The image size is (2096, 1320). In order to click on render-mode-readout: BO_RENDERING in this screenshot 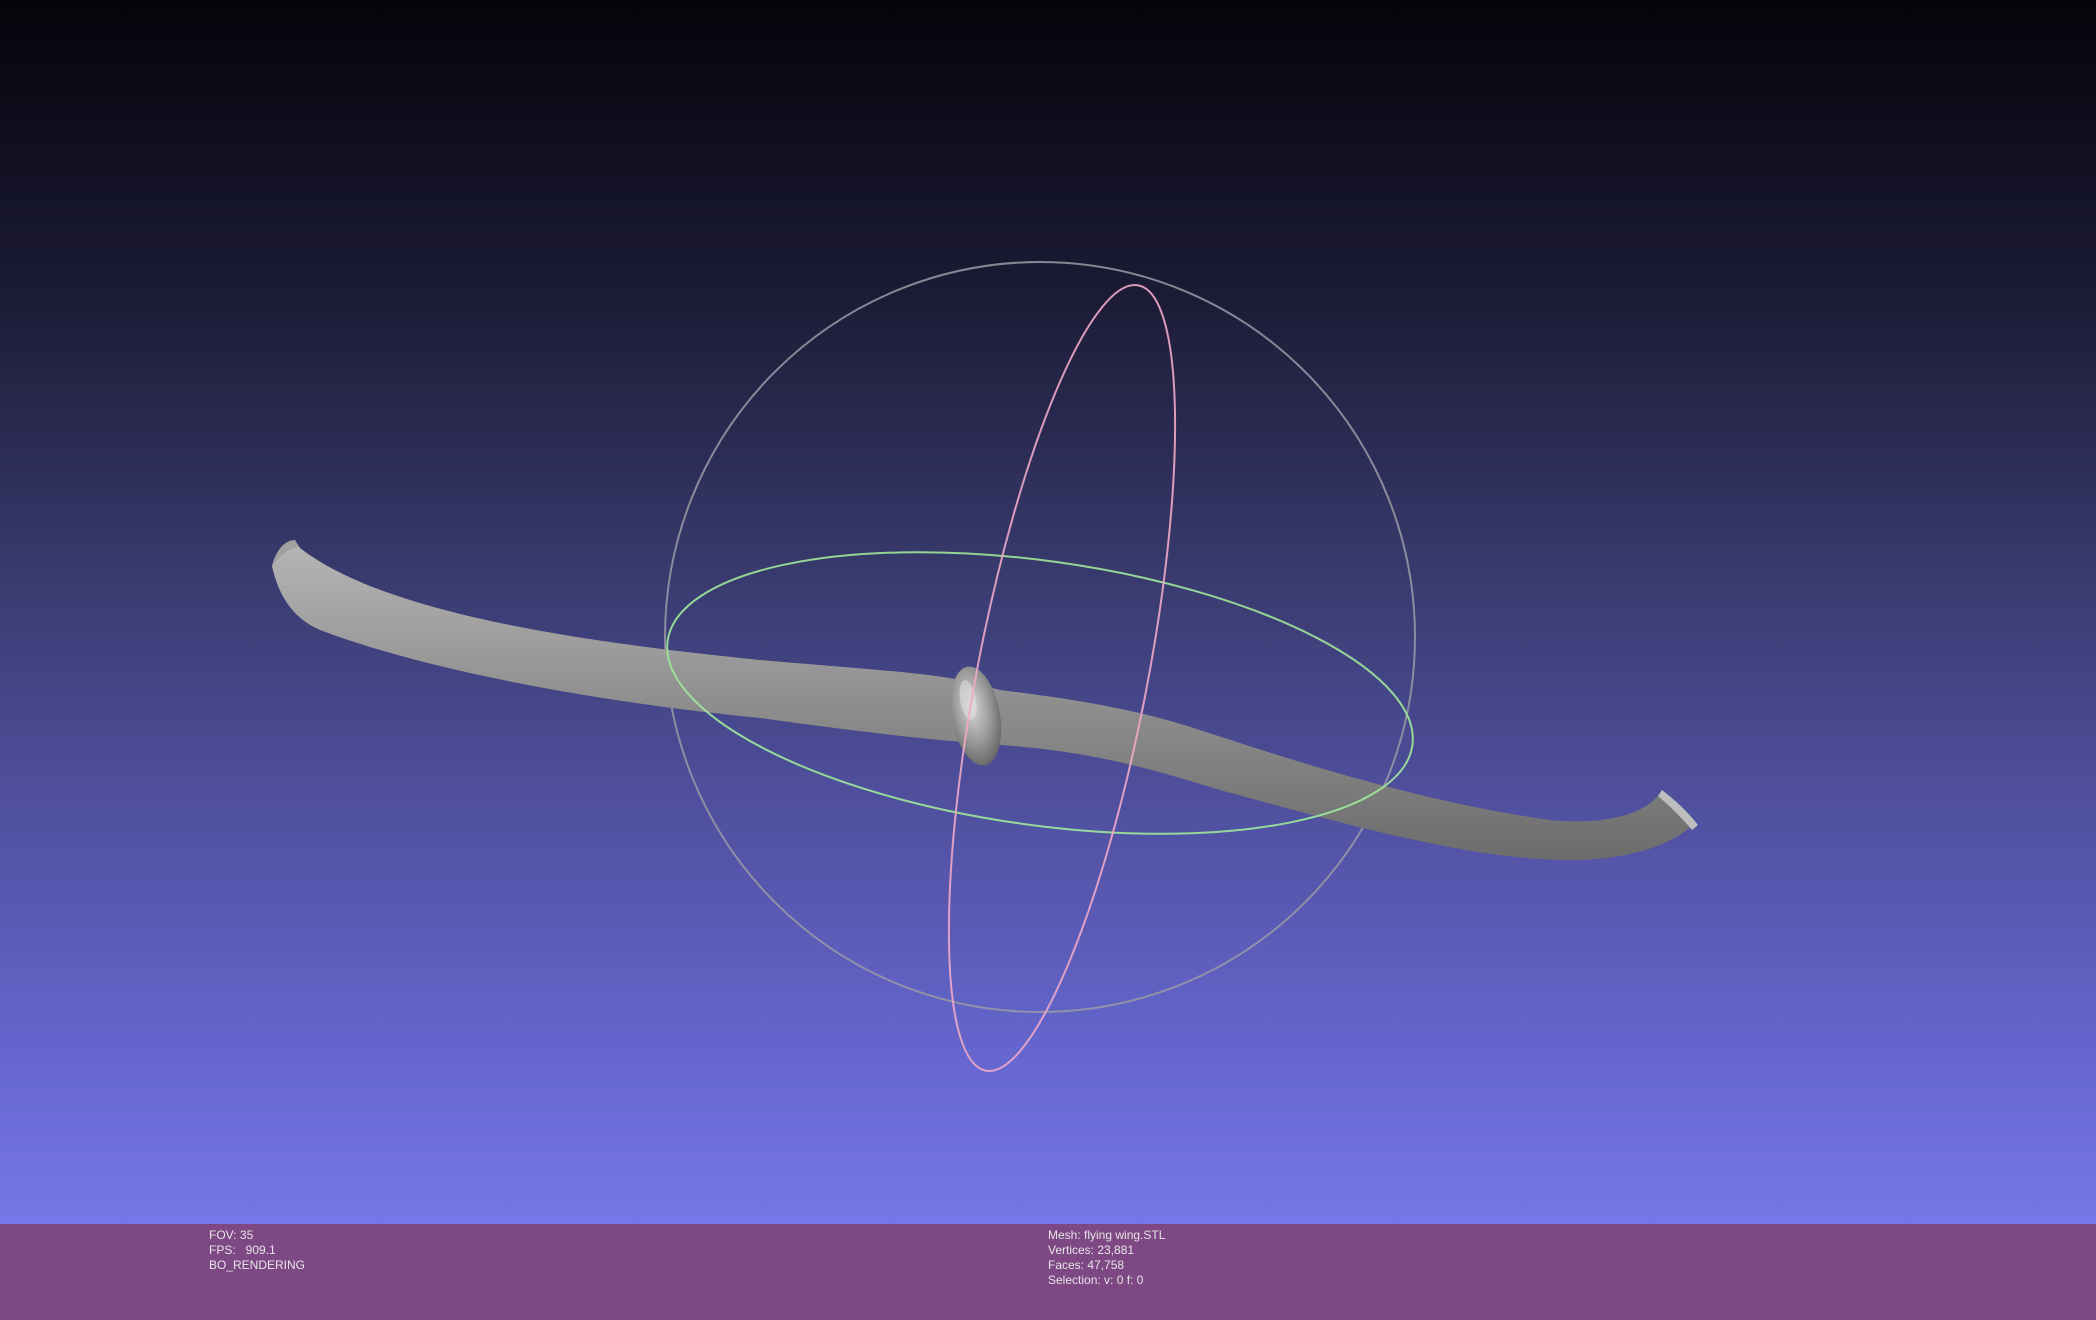, I will do `click(257, 1265)`.